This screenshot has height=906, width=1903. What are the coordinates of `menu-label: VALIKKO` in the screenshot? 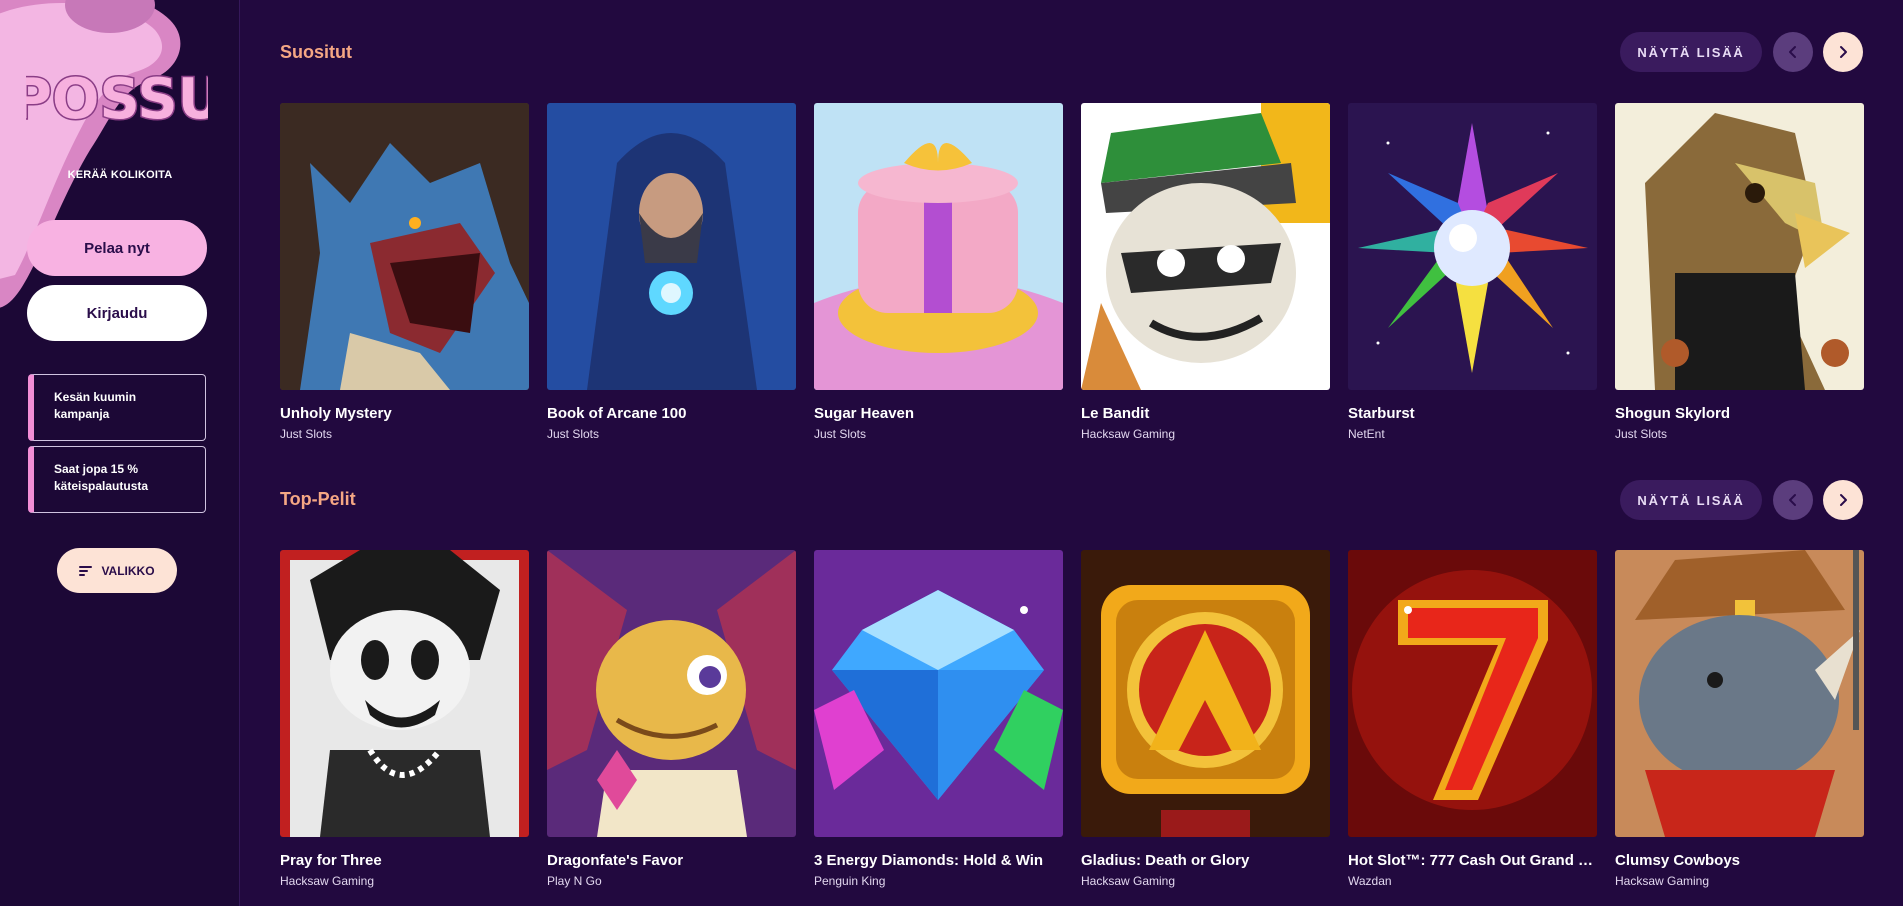 It's located at (128, 570).